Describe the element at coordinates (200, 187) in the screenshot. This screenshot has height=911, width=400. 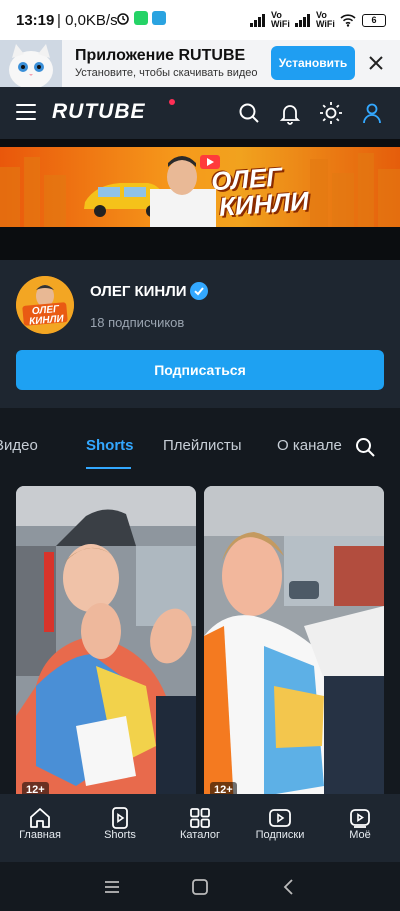
I see `cover-banner: ОЛЕГ КИНЛИ` at that location.